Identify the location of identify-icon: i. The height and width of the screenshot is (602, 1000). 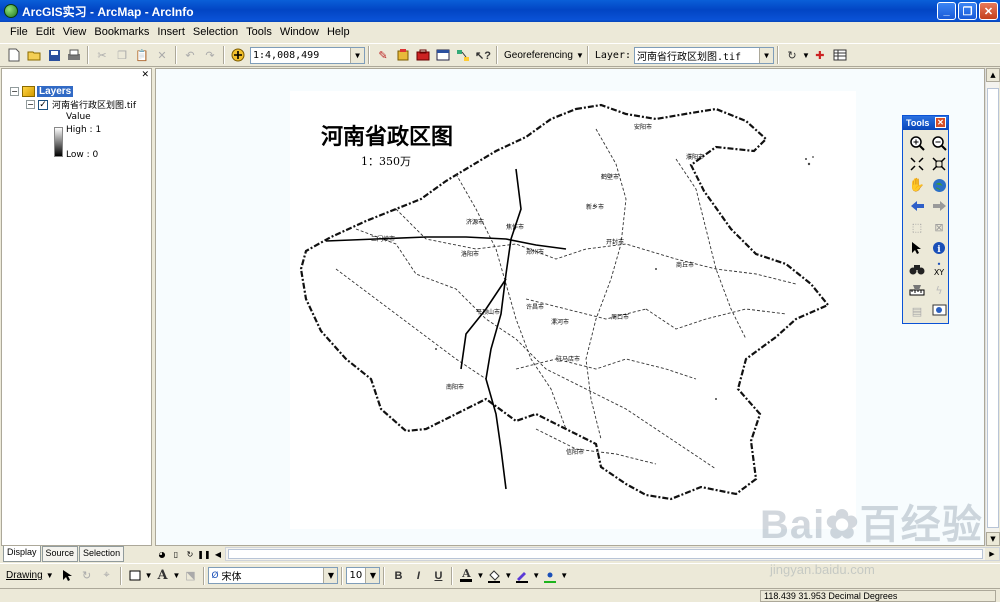
(939, 248).